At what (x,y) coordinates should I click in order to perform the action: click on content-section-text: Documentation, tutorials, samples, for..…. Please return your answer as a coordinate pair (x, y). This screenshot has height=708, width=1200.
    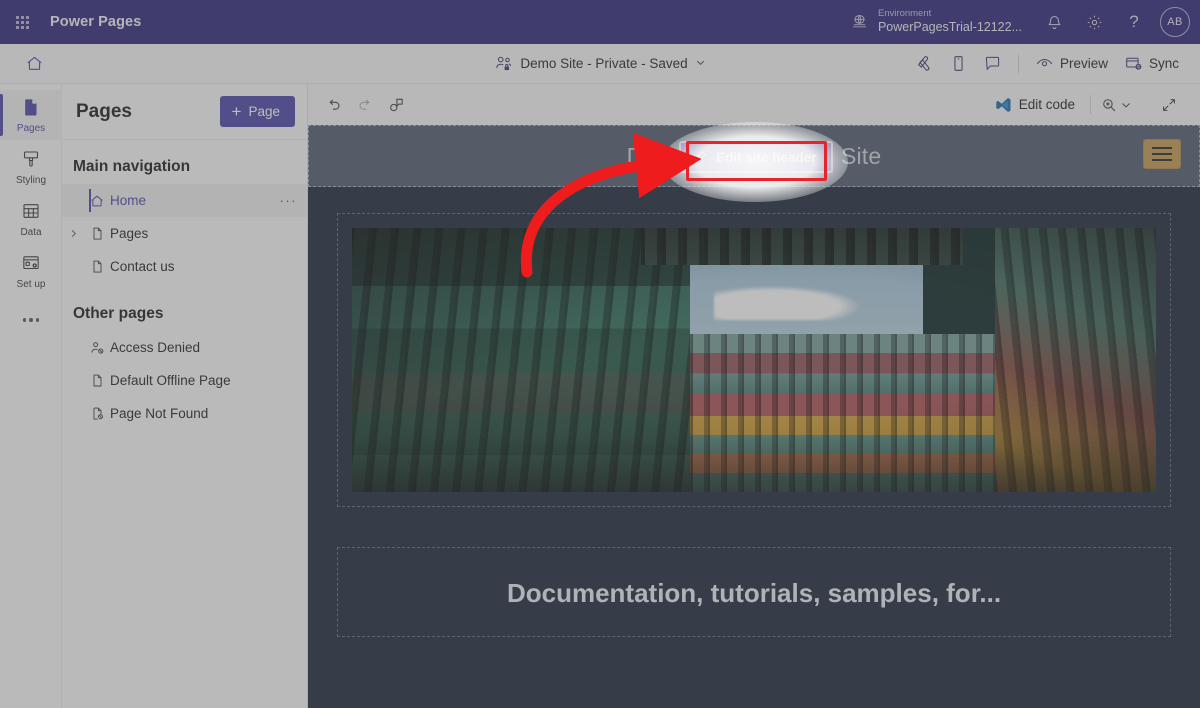
    Looking at the image, I should click on (754, 593).